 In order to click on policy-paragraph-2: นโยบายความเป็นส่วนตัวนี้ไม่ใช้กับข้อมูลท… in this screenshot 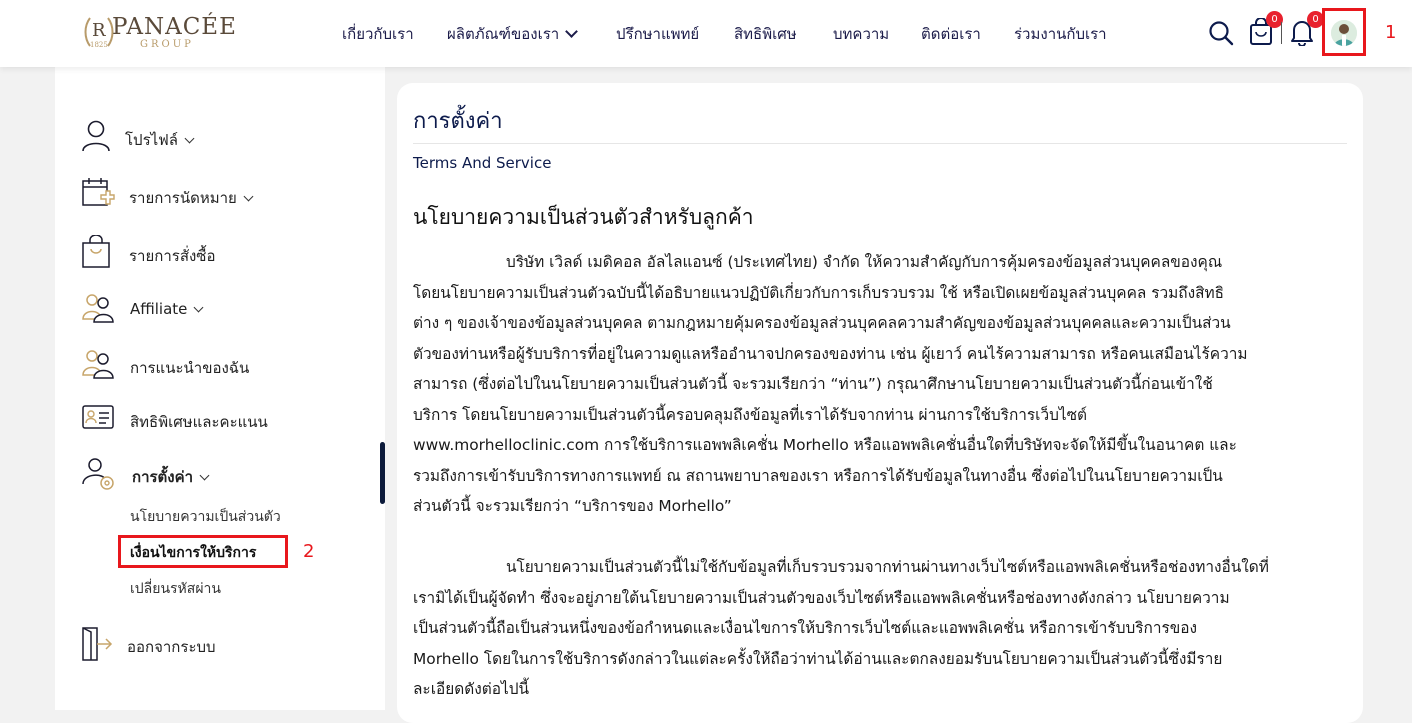, I will do `click(881, 628)`.